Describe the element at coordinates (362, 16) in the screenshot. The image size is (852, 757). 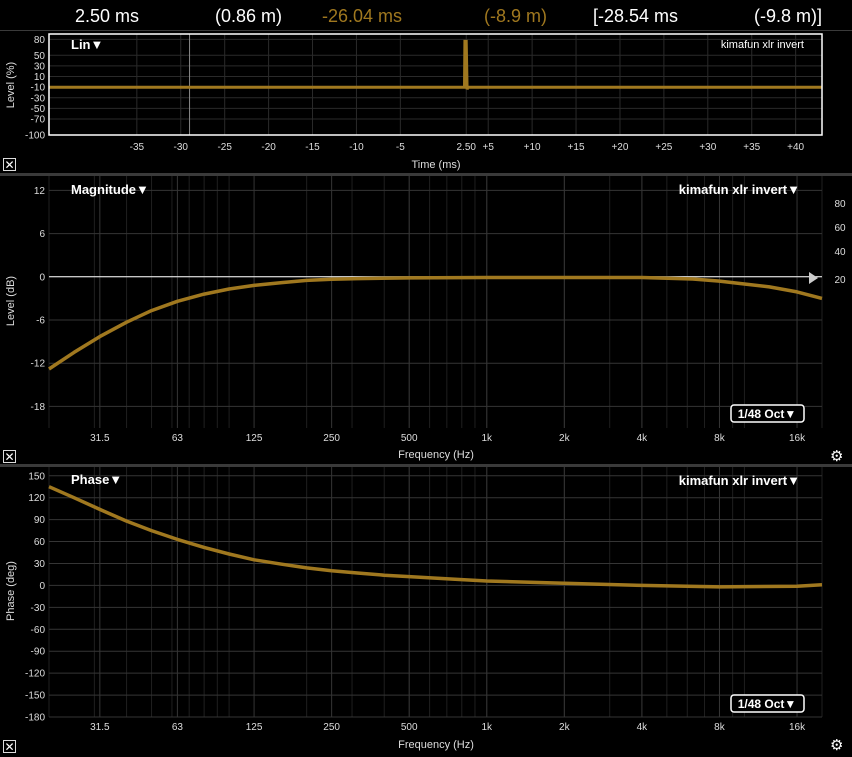
I see `delay-time-readout: -26.04 ms` at that location.